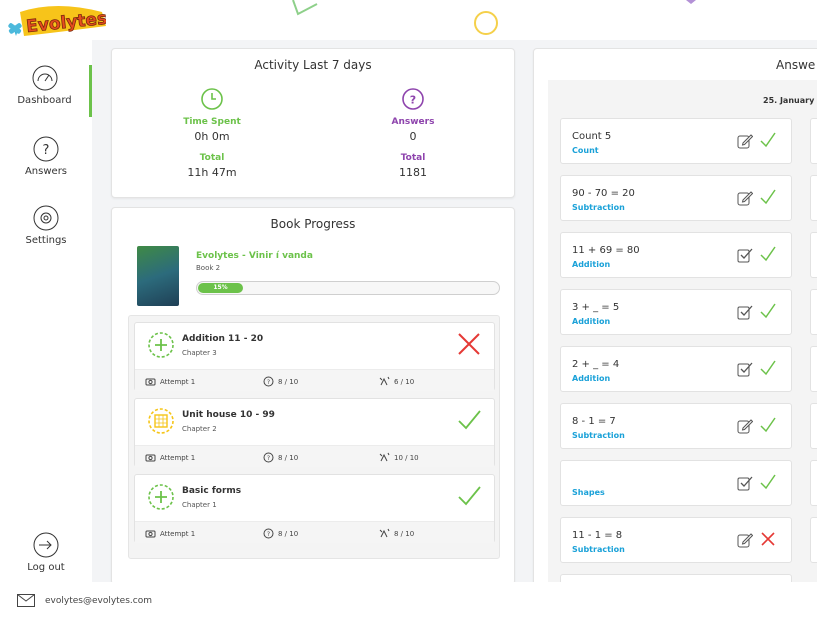 This screenshot has width=817, height=617. Describe the element at coordinates (220, 288) in the screenshot. I see `book-progress-fill: 15%` at that location.